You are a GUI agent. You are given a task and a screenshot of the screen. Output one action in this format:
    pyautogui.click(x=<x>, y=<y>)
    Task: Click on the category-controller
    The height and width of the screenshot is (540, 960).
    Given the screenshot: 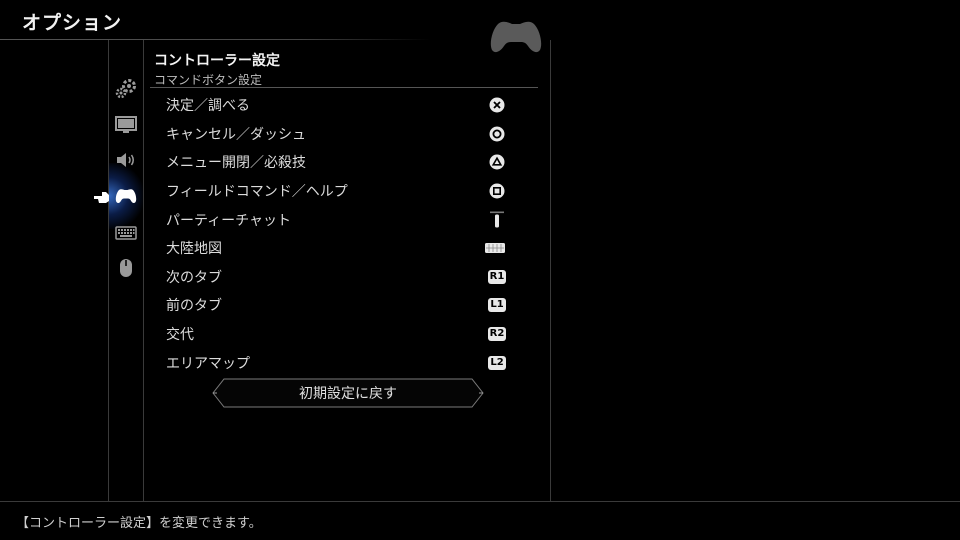 What is the action you would take?
    pyautogui.click(x=126, y=196)
    